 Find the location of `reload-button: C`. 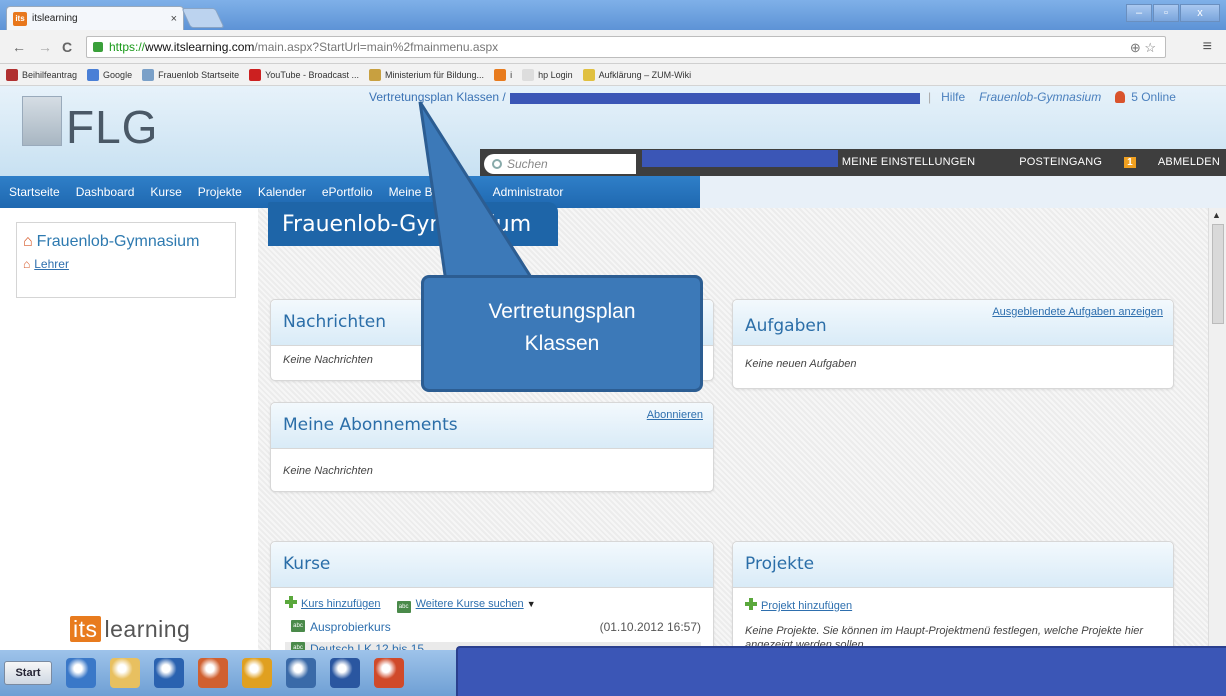

reload-button: C is located at coordinates (67, 47).